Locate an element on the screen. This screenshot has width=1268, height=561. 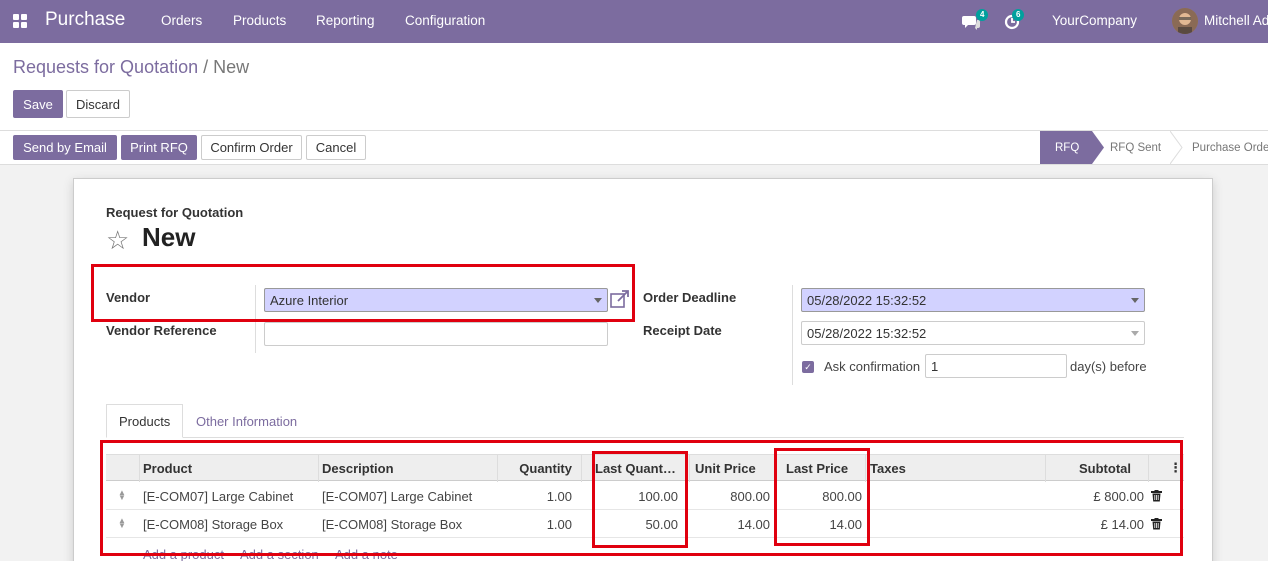
ask-confirmation-label: Ask confirmation is located at coordinates (872, 366).